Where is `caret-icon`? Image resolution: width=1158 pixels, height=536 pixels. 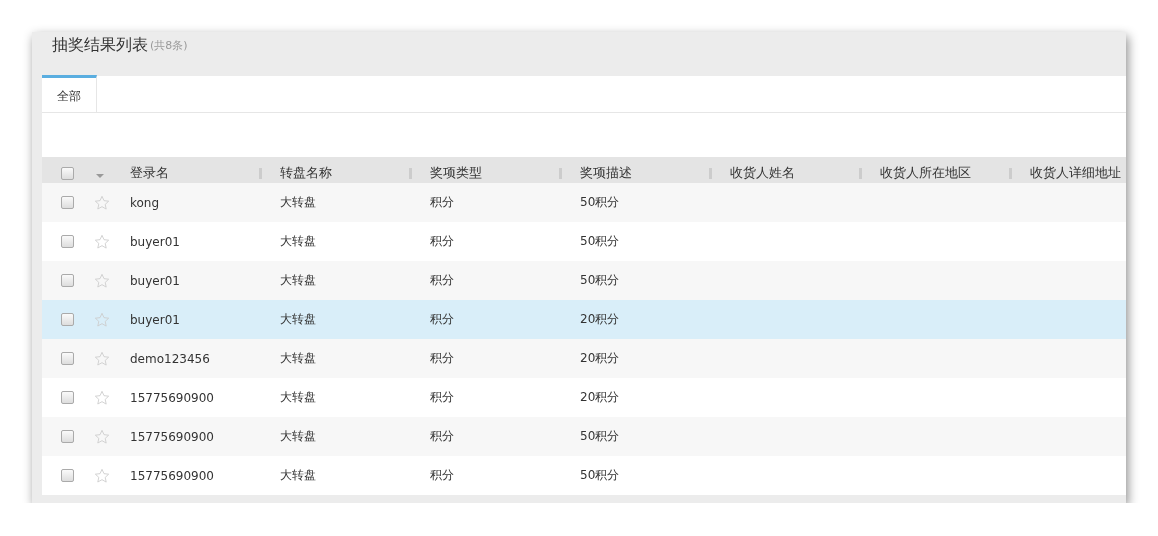 caret-icon is located at coordinates (100, 176).